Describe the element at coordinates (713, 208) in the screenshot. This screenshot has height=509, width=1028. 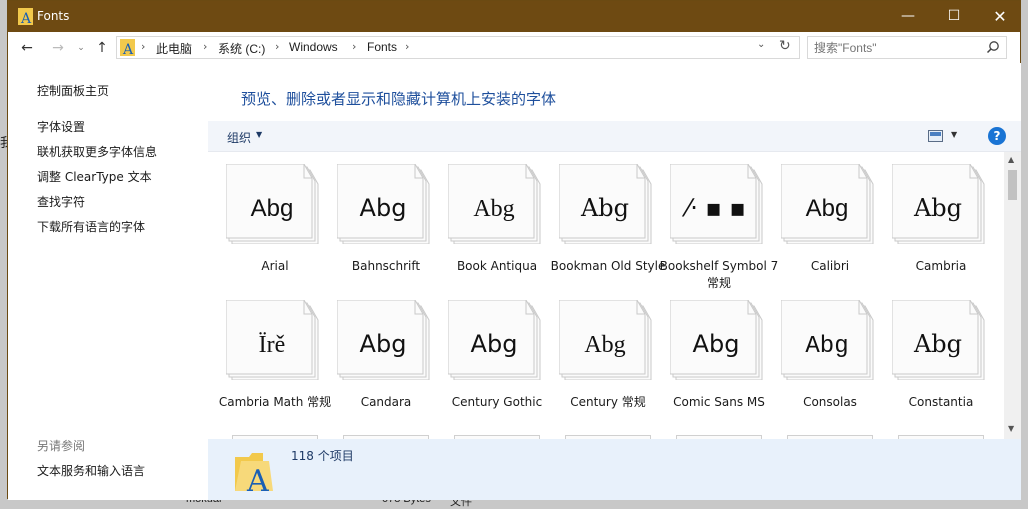
I see `font-sample-text: ⁄· ▪ ▪` at that location.